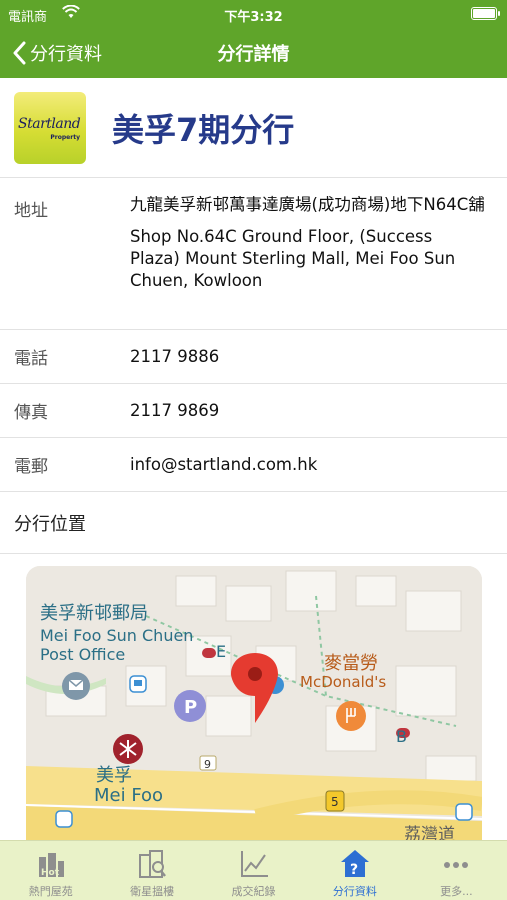  What do you see at coordinates (129, 795) in the screenshot?
I see `mei-foo-station-label-en: Mei Foo` at bounding box center [129, 795].